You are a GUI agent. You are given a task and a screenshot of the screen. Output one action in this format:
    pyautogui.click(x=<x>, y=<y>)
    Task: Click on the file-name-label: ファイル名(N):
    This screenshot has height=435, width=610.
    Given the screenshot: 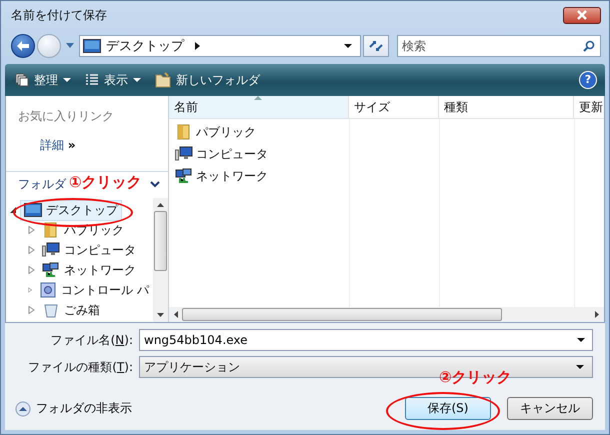 What is the action you would take?
    pyautogui.click(x=91, y=340)
    